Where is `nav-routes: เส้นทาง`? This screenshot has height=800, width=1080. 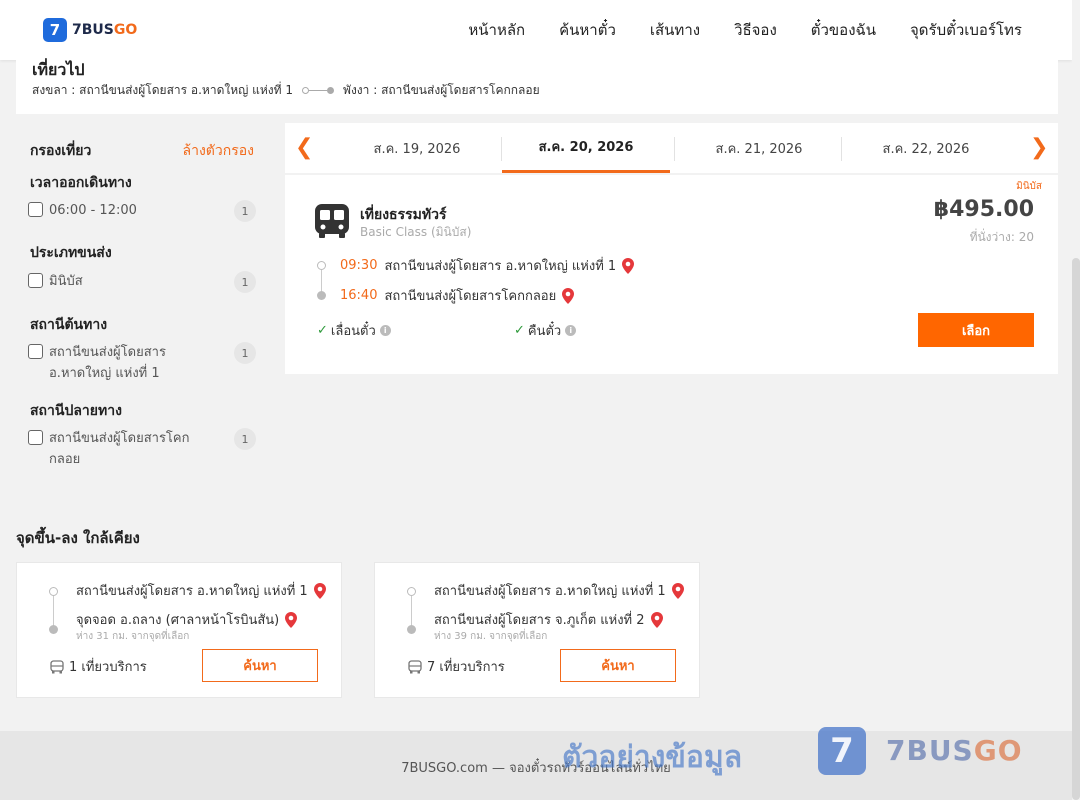
nav-routes: เส้นทาง is located at coordinates (675, 30).